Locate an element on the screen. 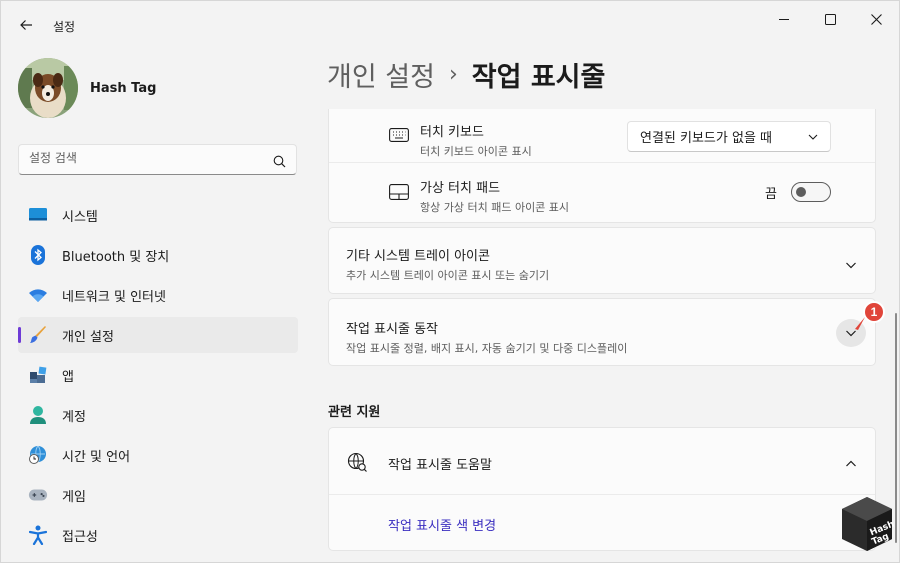  toggle-state-label: 끔 is located at coordinates (771, 194).